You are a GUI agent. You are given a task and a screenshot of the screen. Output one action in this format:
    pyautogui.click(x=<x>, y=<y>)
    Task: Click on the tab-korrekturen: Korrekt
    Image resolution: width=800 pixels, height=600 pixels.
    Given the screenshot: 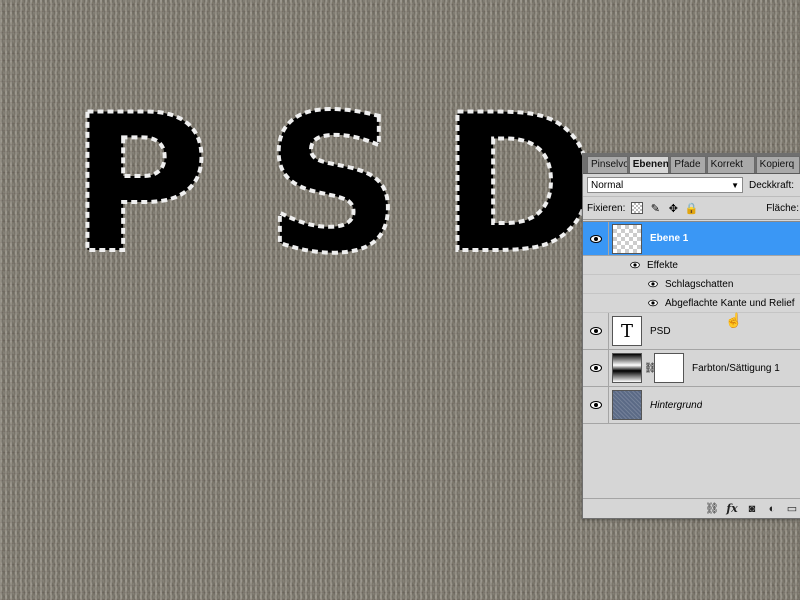 What is the action you would take?
    pyautogui.click(x=730, y=164)
    